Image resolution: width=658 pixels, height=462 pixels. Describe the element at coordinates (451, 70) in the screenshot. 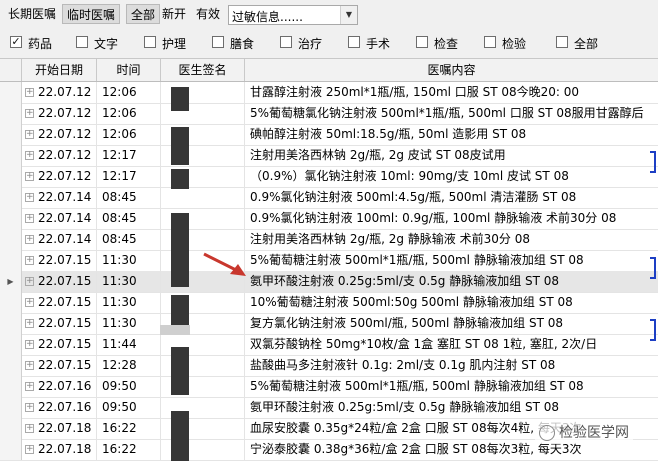

I see `header-order-content: 医嘱内容` at that location.